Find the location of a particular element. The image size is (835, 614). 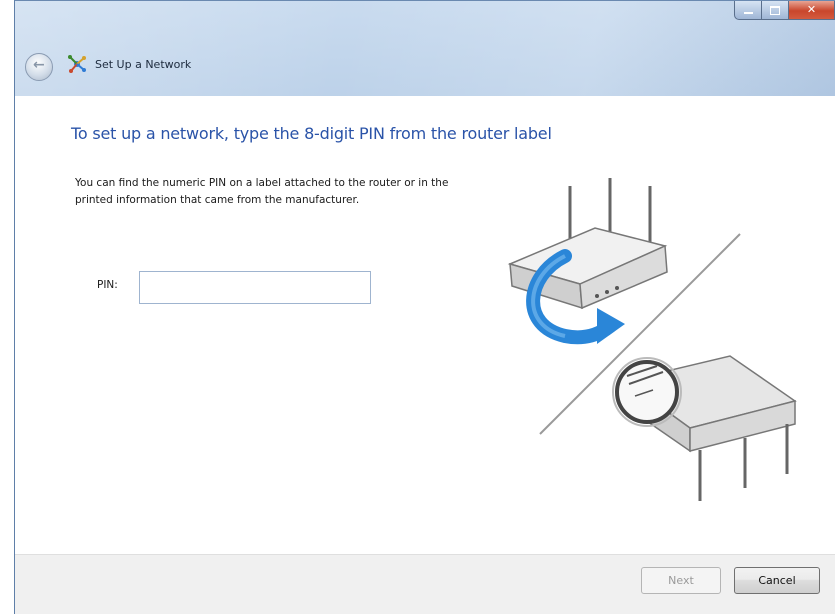

minimize-icon is located at coordinates (748, 13).